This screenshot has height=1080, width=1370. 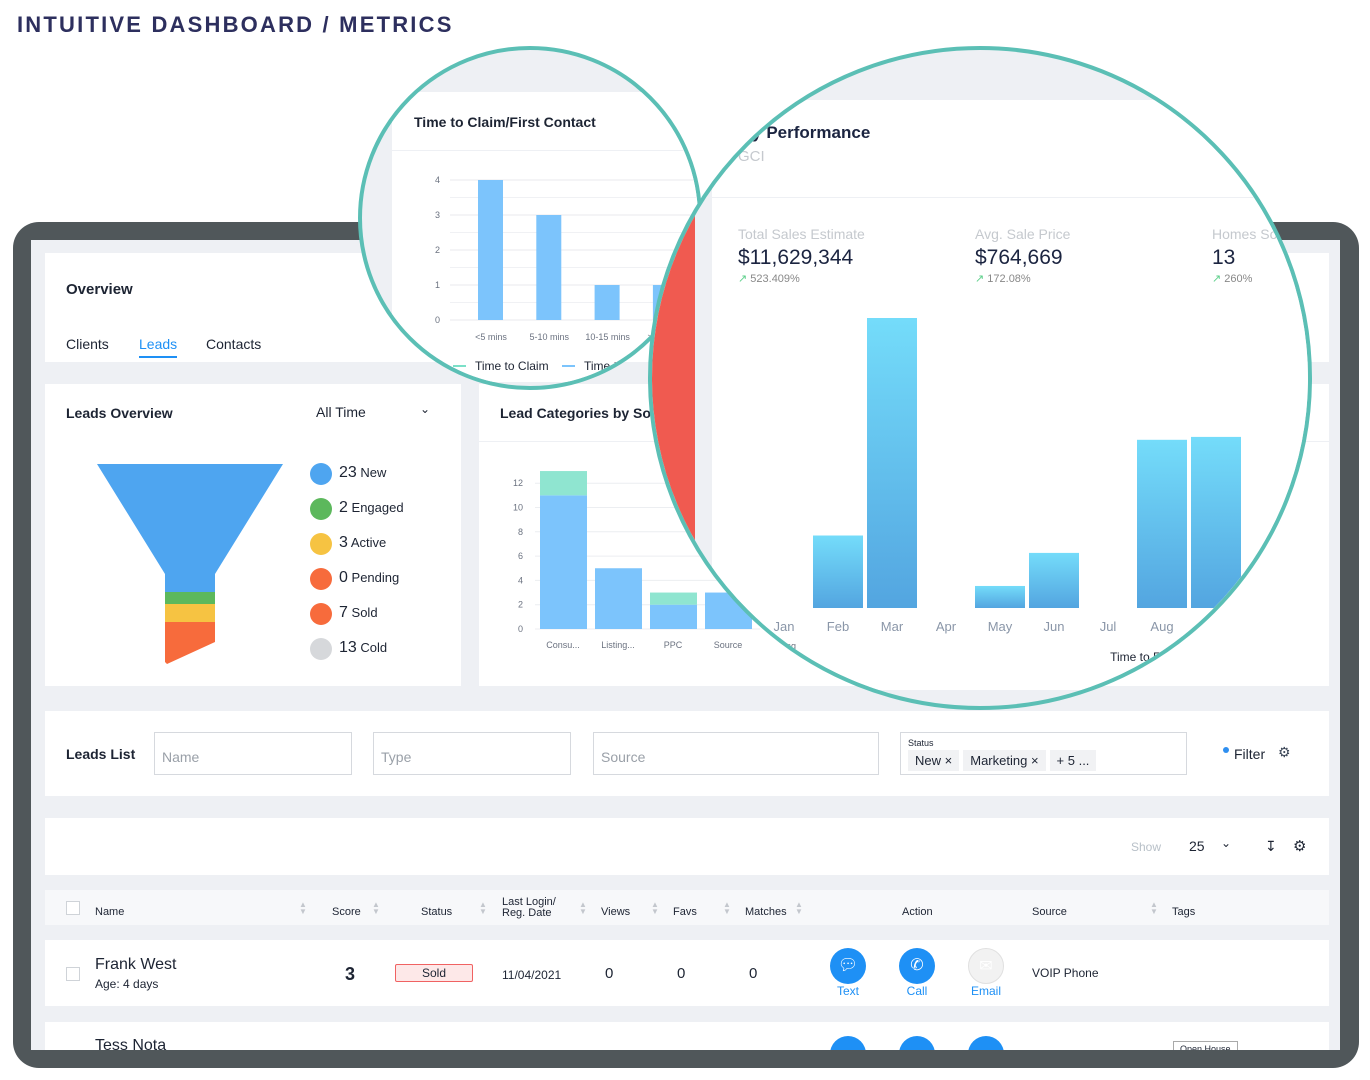 What do you see at coordinates (848, 991) in the screenshot?
I see `text-label: Text` at bounding box center [848, 991].